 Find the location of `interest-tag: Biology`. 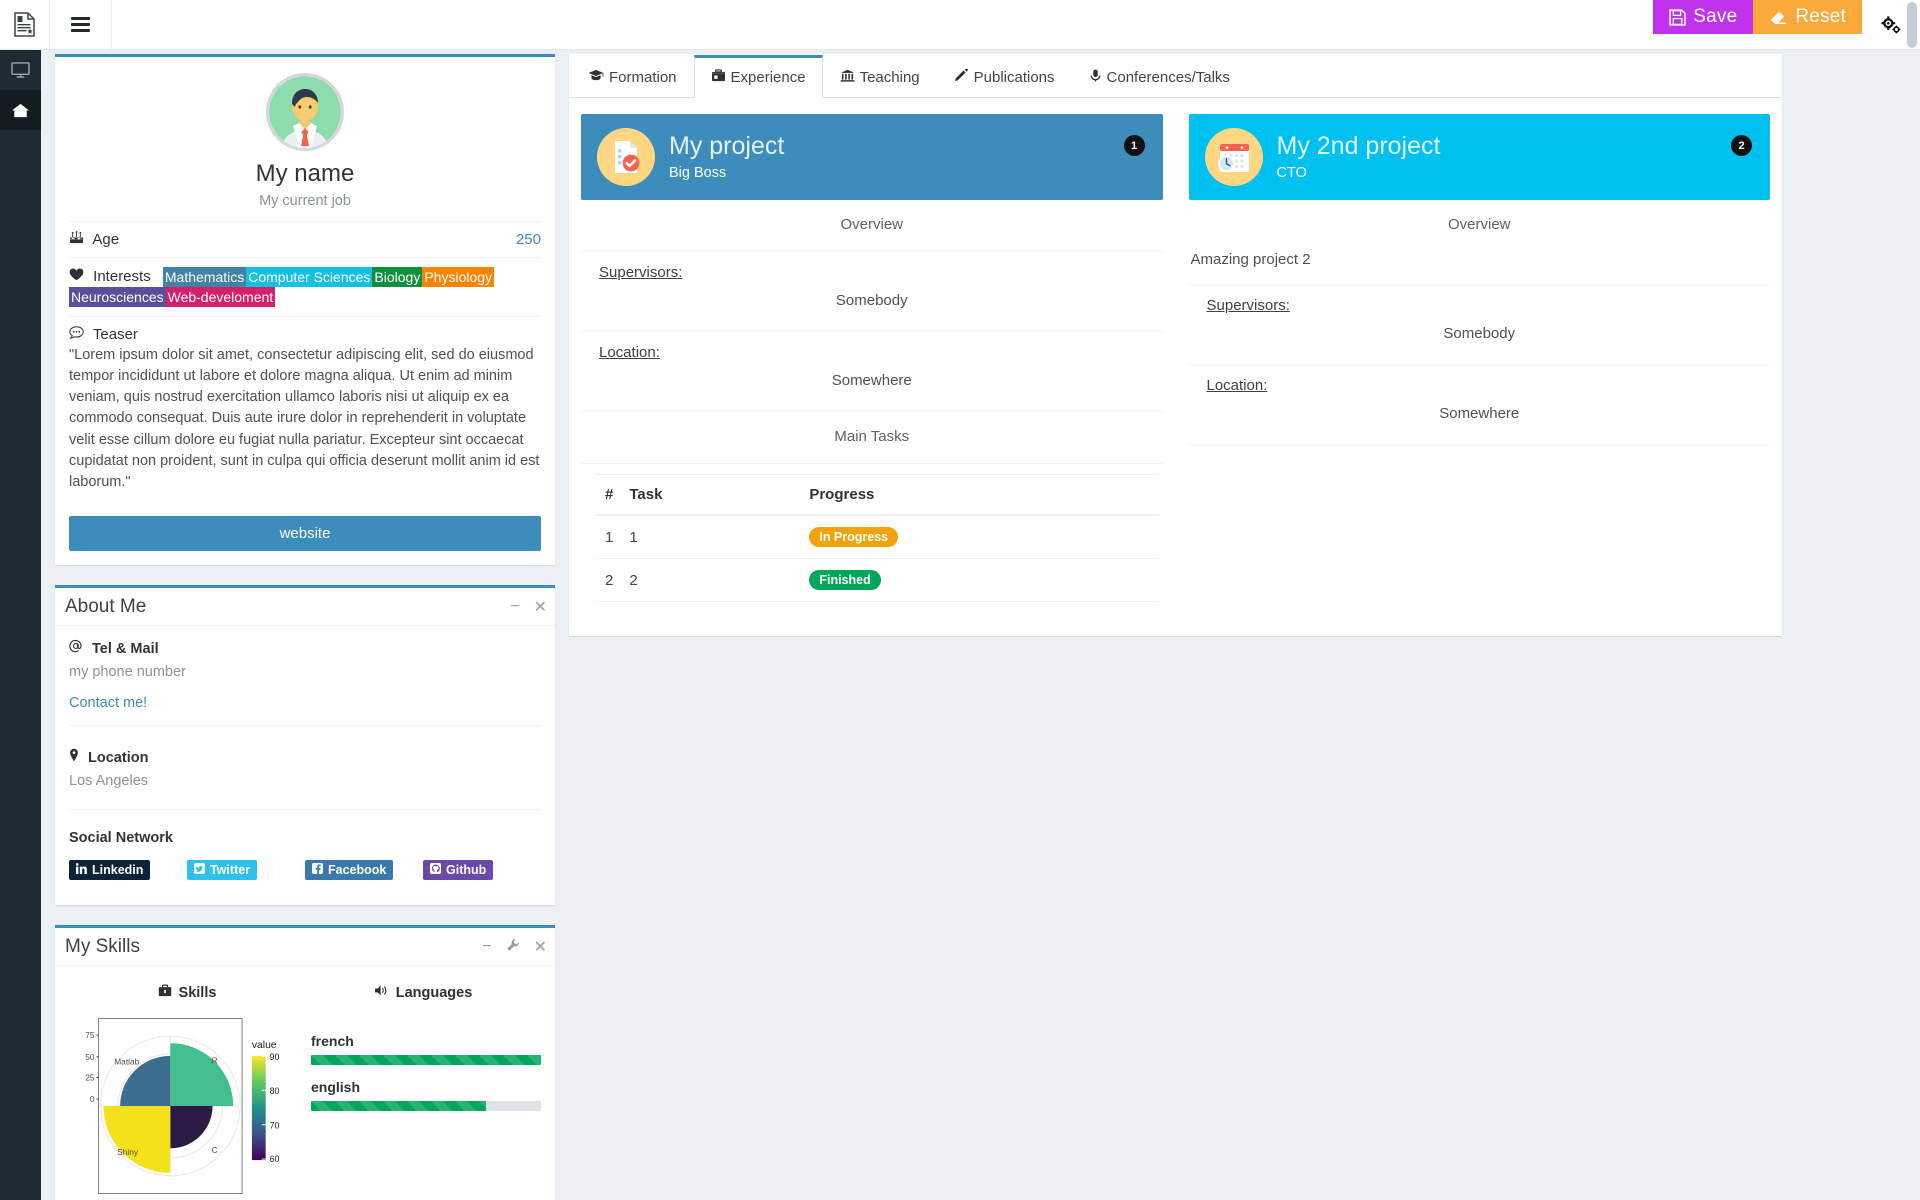

interest-tag: Biology is located at coordinates (397, 277).